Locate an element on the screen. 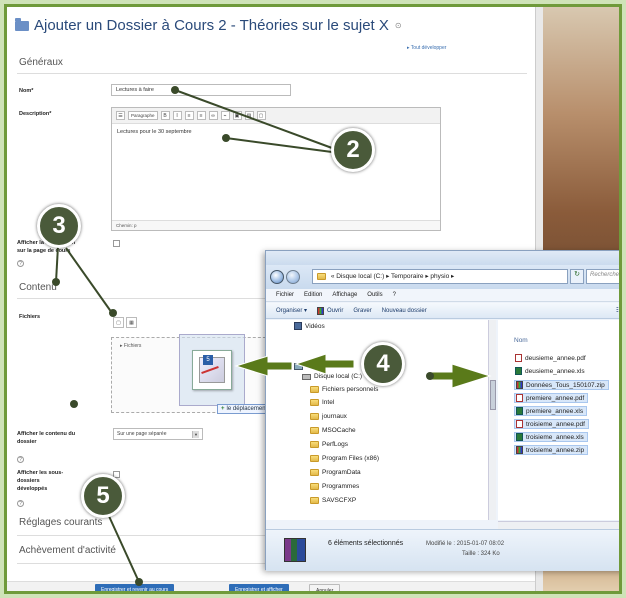  file-item-selected: Données_Tous_150107.zip is located at coordinates (561, 385).